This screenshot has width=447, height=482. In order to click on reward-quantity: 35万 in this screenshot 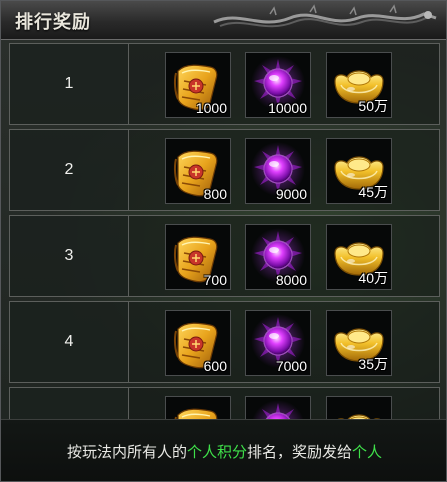, I will do `click(373, 364)`.